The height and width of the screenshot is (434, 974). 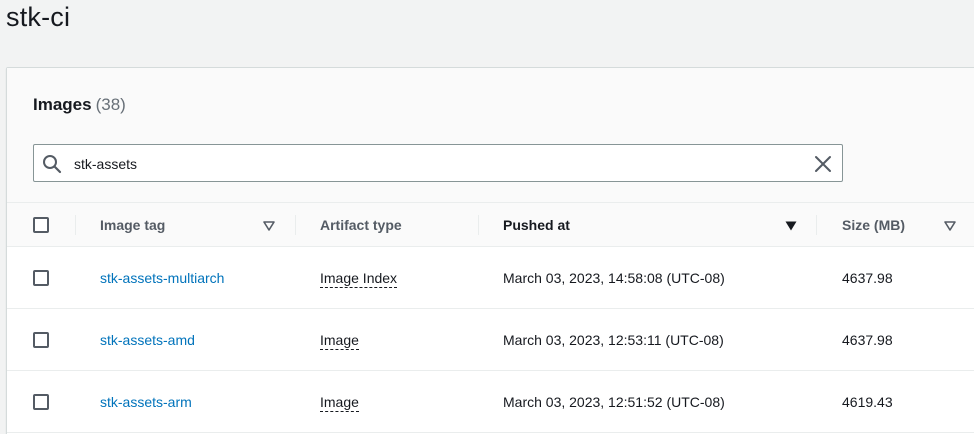 What do you see at coordinates (110, 104) in the screenshot?
I see `image-count: (38)` at bounding box center [110, 104].